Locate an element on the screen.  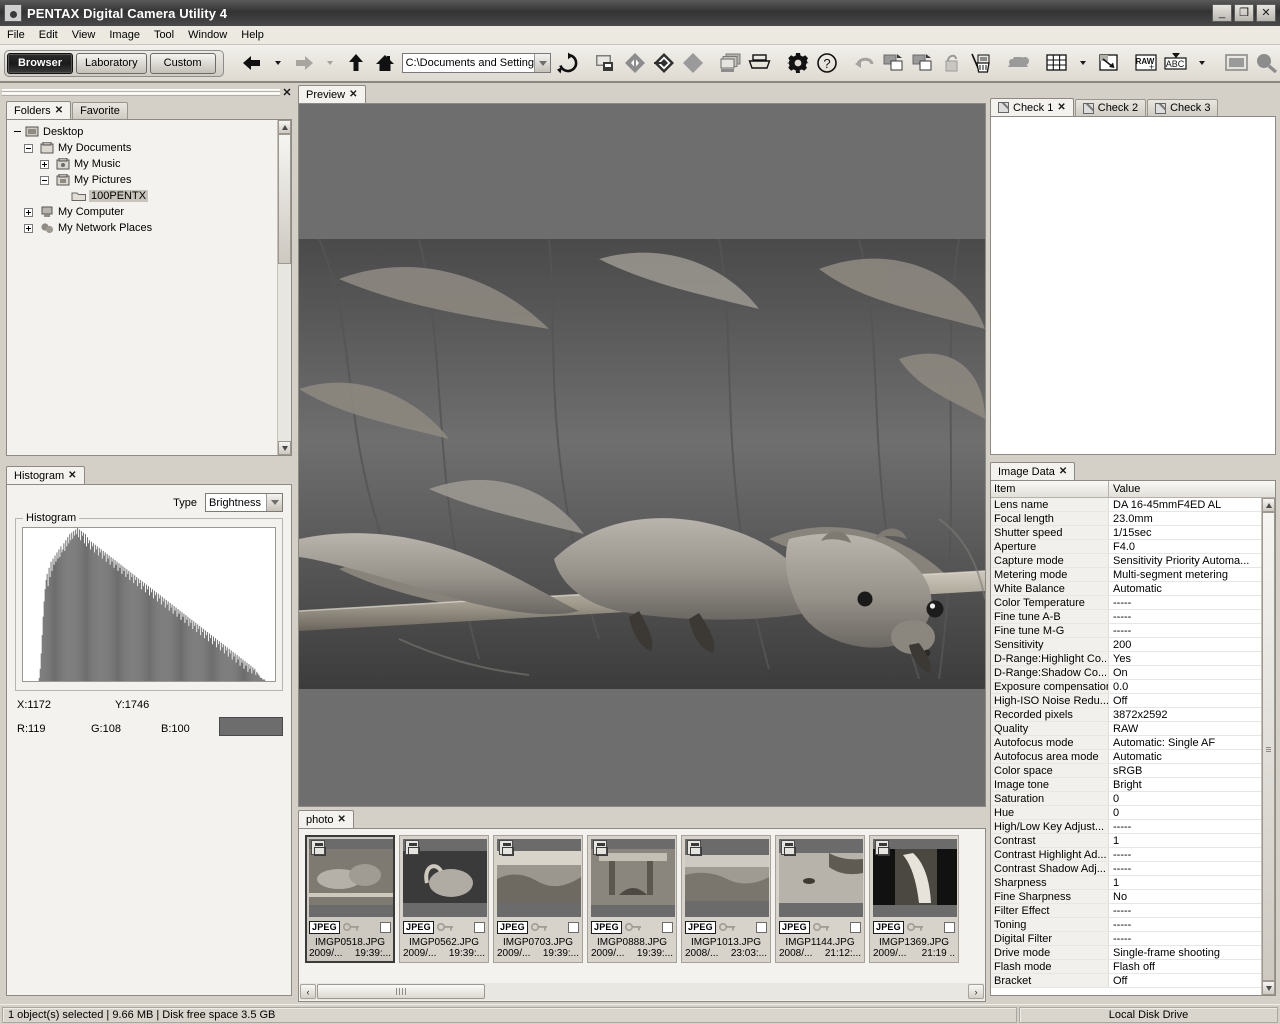
image-data-row: Image tone Bright is located at coordinates (1126, 785).